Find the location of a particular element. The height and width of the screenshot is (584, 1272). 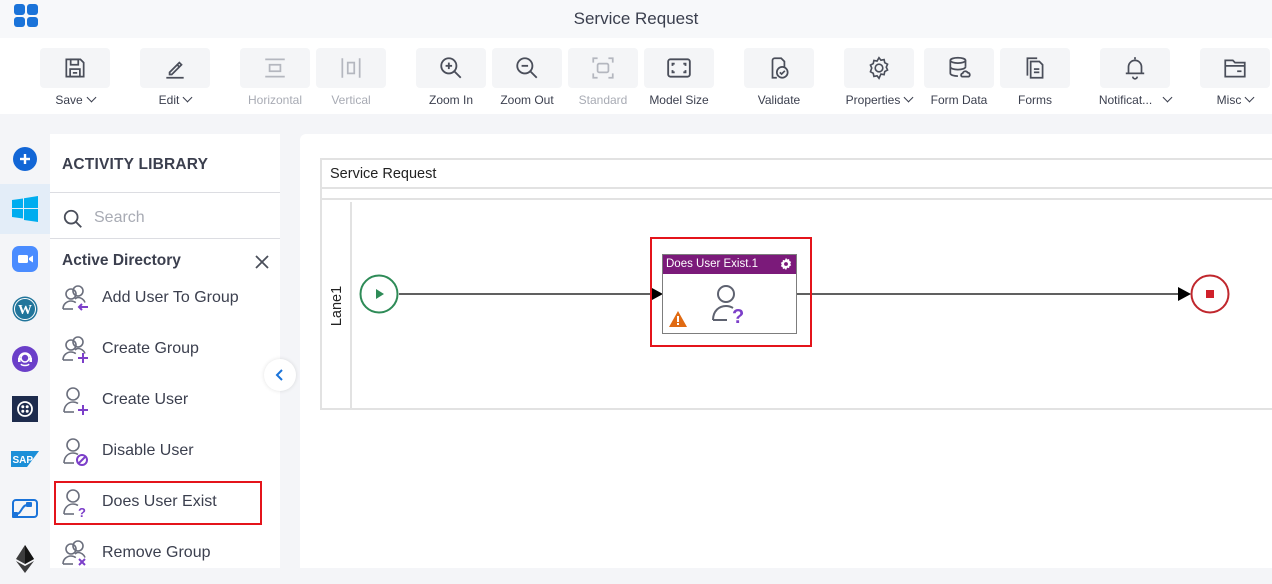

stop-icon is located at coordinates (1210, 294).